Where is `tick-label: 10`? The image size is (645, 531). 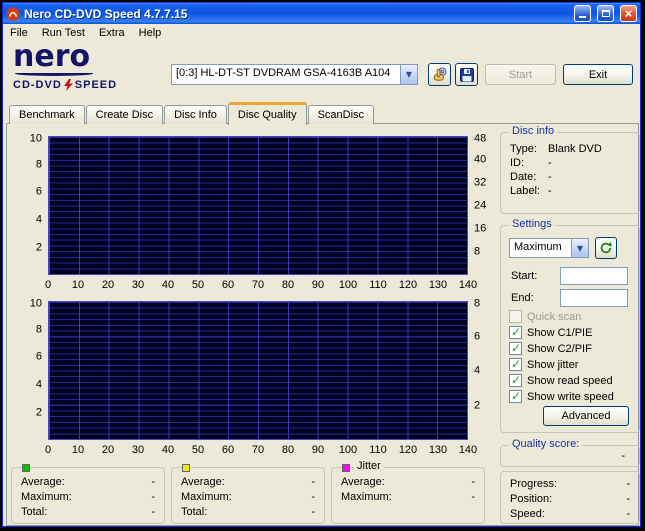 tick-label: 10 is located at coordinates (35, 303).